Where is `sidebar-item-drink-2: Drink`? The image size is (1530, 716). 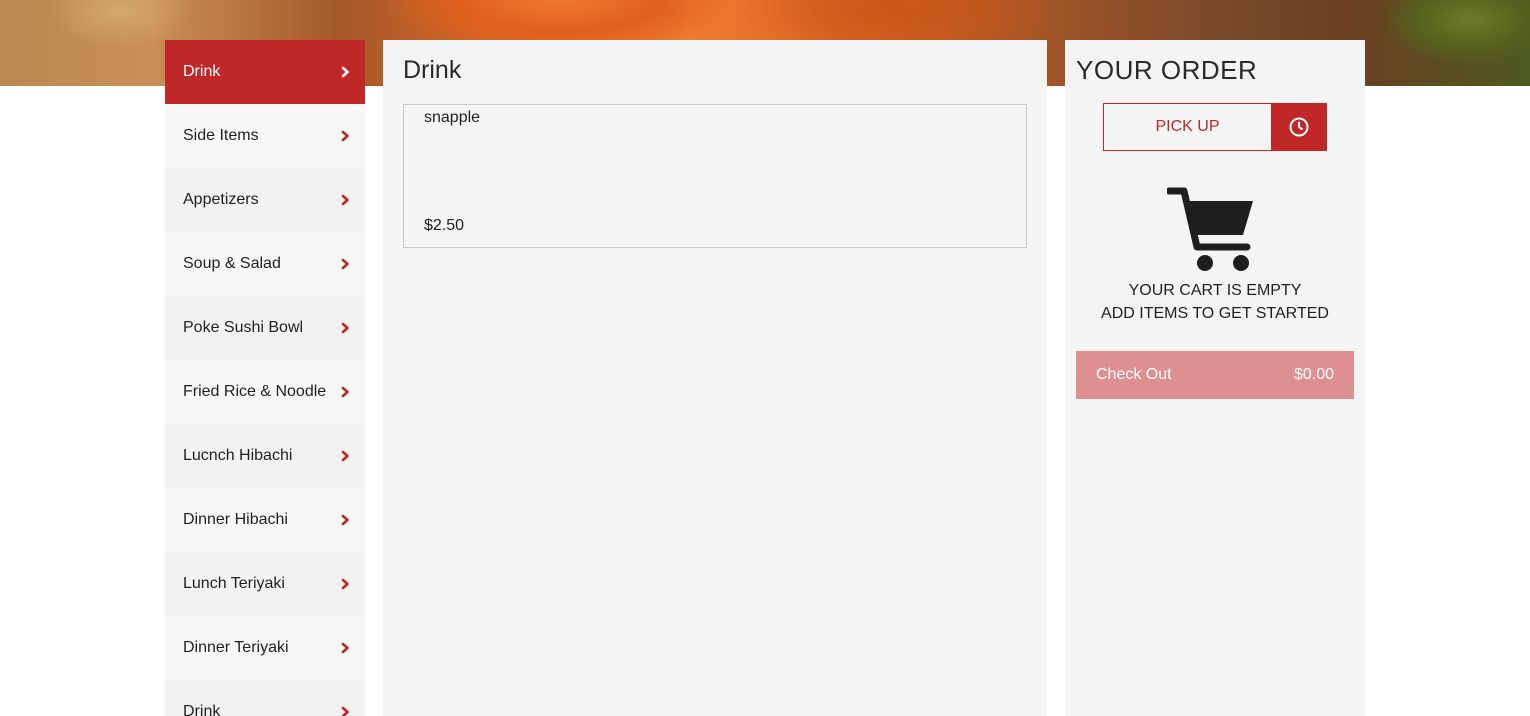
sidebar-item-drink-2: Drink is located at coordinates (265, 698).